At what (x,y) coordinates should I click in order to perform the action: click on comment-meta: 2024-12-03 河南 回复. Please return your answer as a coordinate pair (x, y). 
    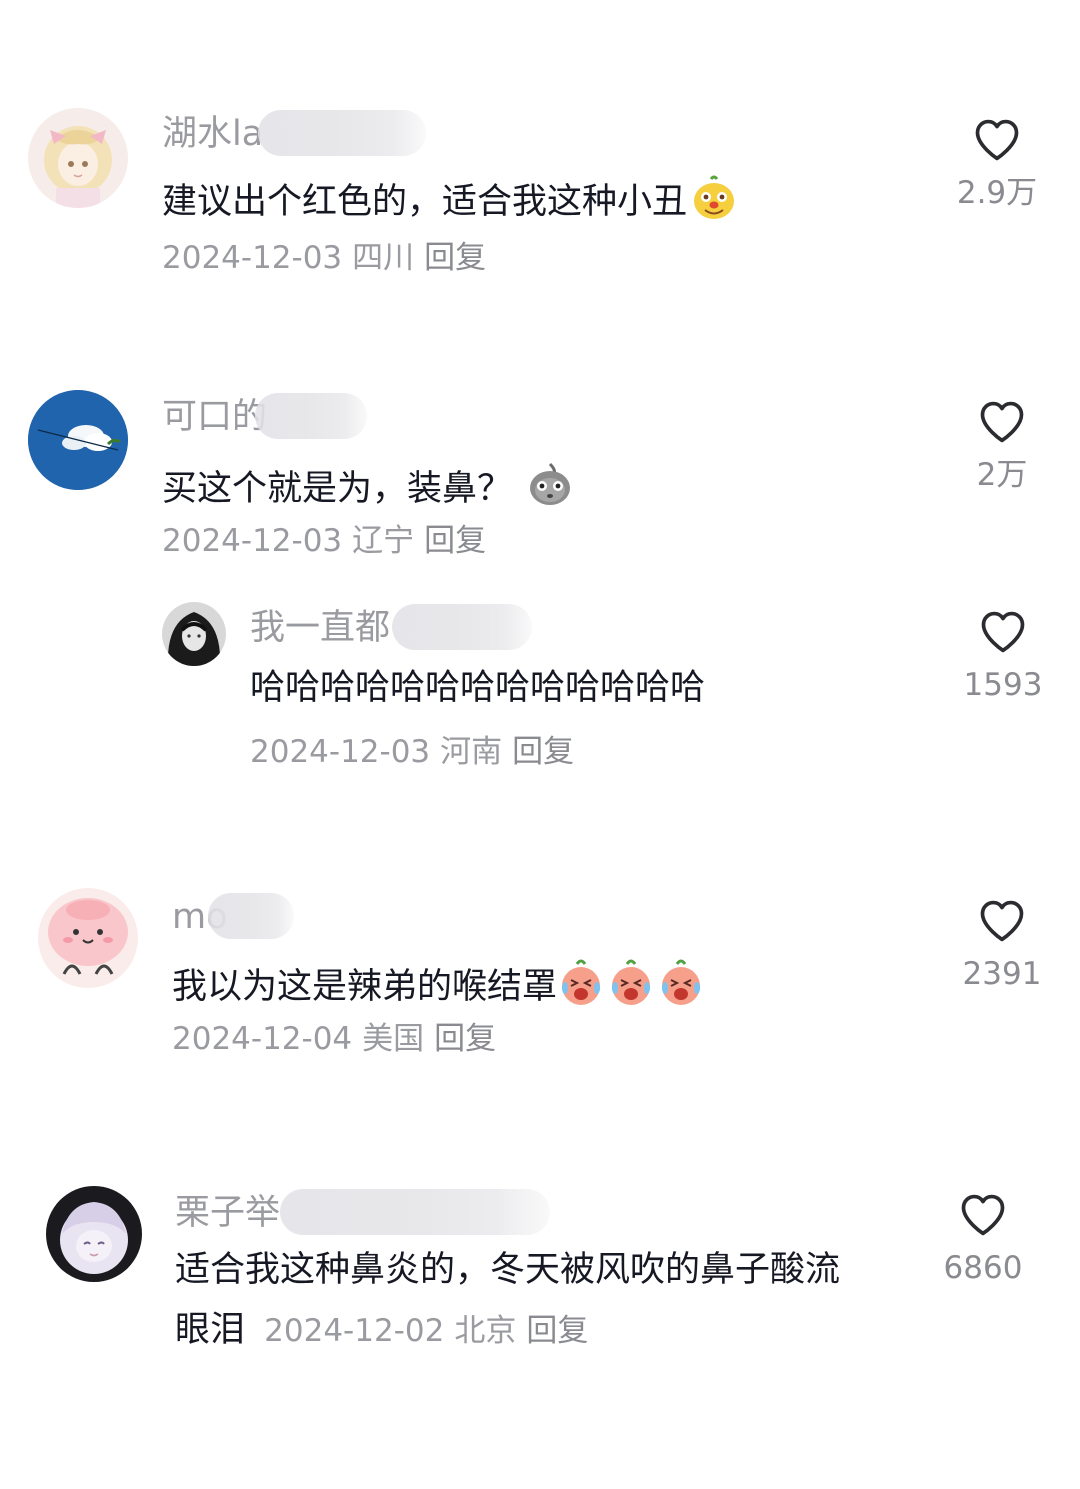
    Looking at the image, I should click on (417, 752).